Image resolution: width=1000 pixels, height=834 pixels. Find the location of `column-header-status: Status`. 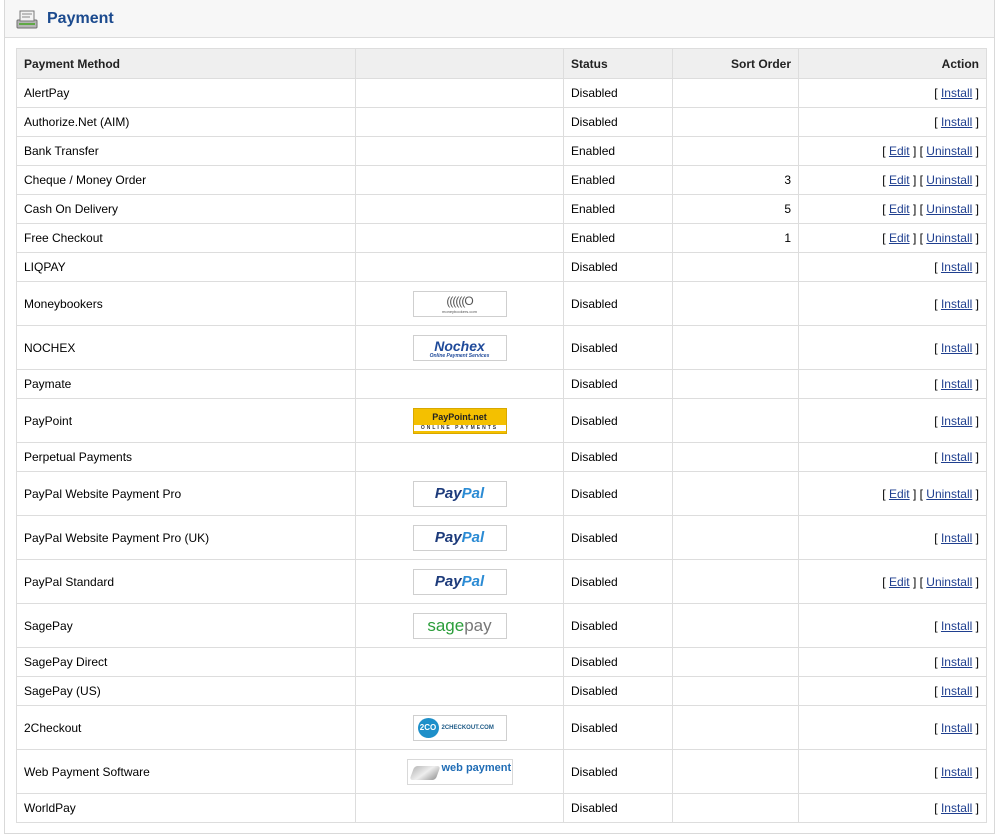

column-header-status: Status is located at coordinates (618, 63).